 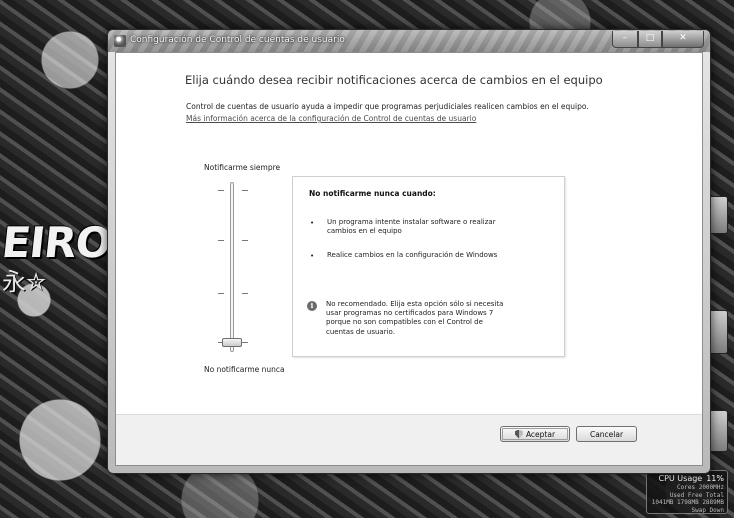 What do you see at coordinates (687, 502) in the screenshot?
I see `cpu-usage-row: 1041MB 1798MB 2889MB` at bounding box center [687, 502].